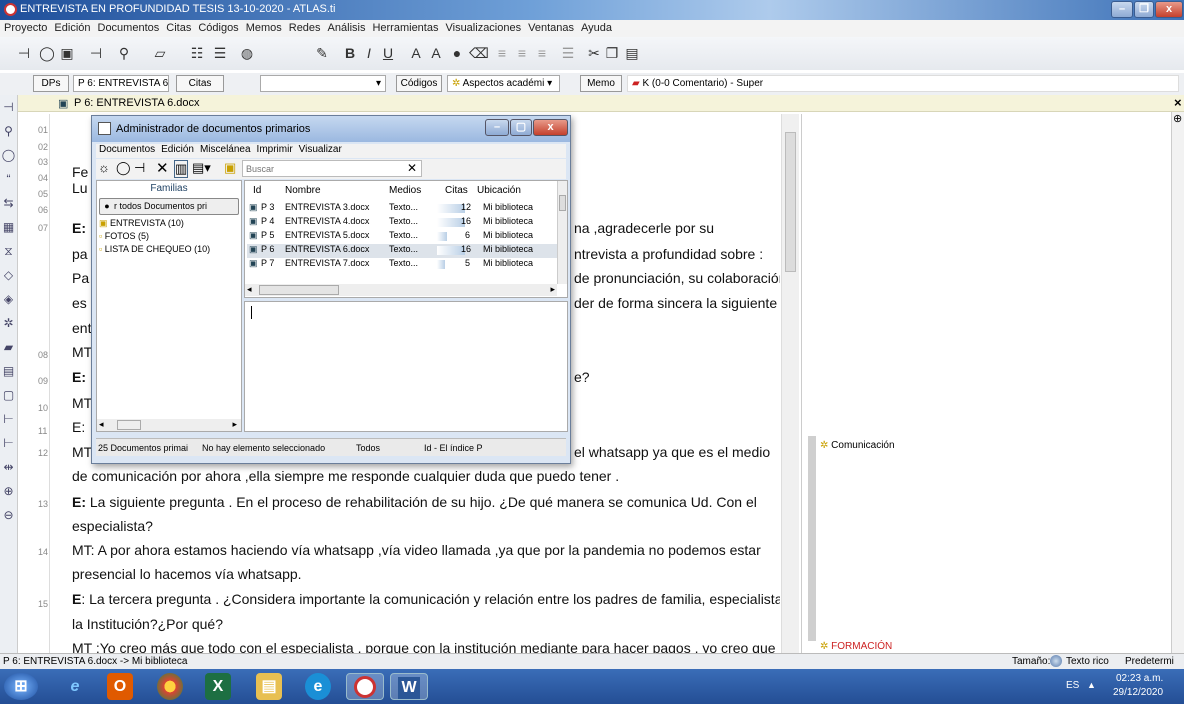 The width and height of the screenshot is (1184, 707). Describe the element at coordinates (457, 53) in the screenshot. I see `color-icon: ●` at that location.